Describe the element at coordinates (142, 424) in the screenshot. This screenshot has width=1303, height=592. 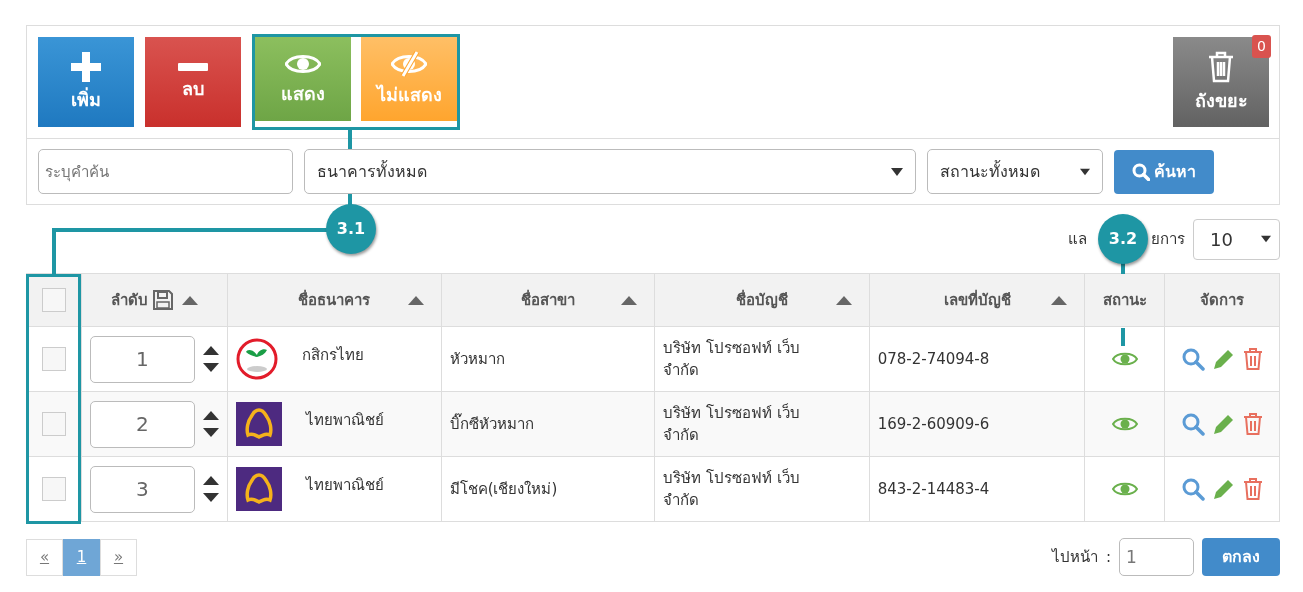
I see `order-field: 2` at that location.